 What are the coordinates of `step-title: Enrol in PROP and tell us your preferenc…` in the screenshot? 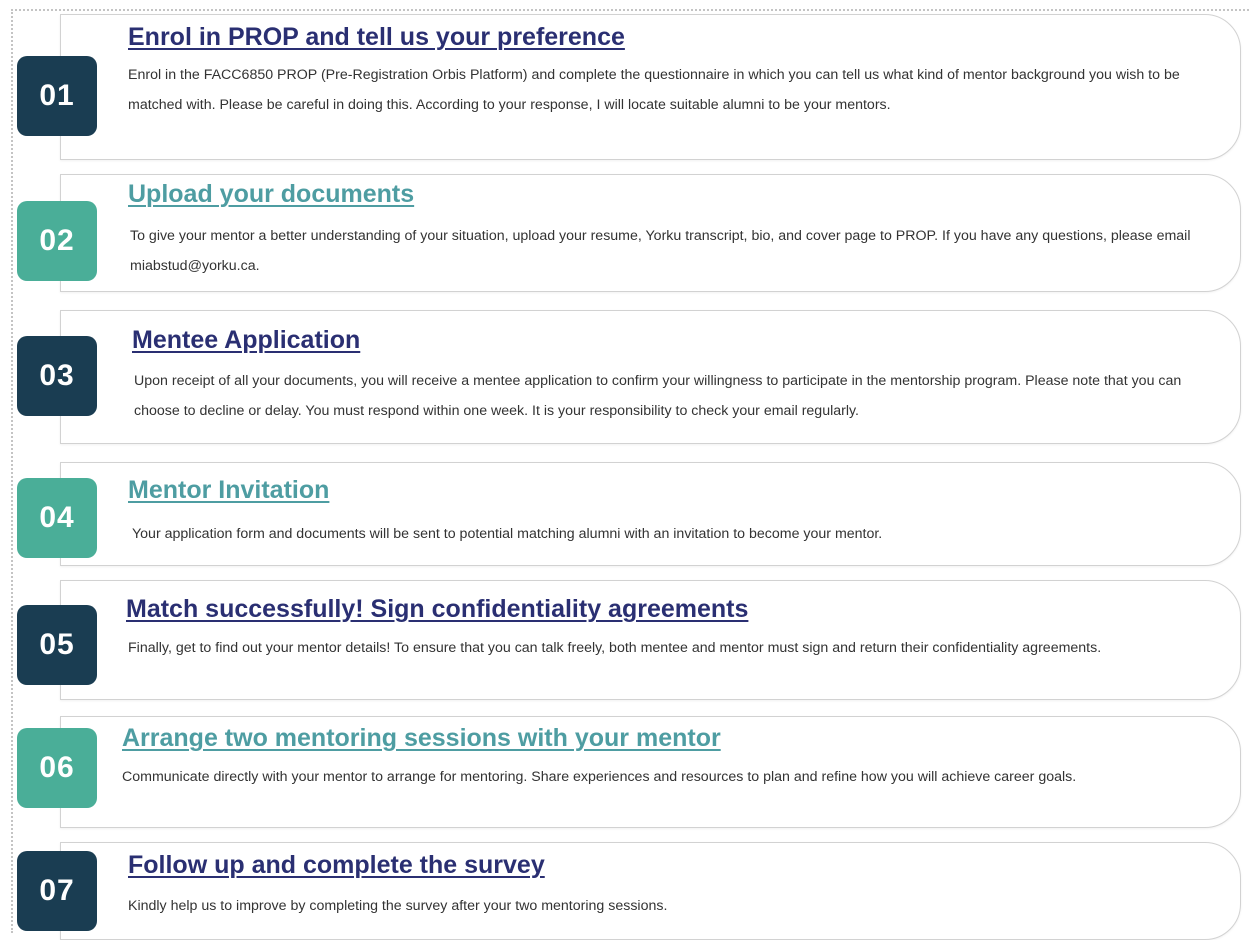 It's located at (376, 37).